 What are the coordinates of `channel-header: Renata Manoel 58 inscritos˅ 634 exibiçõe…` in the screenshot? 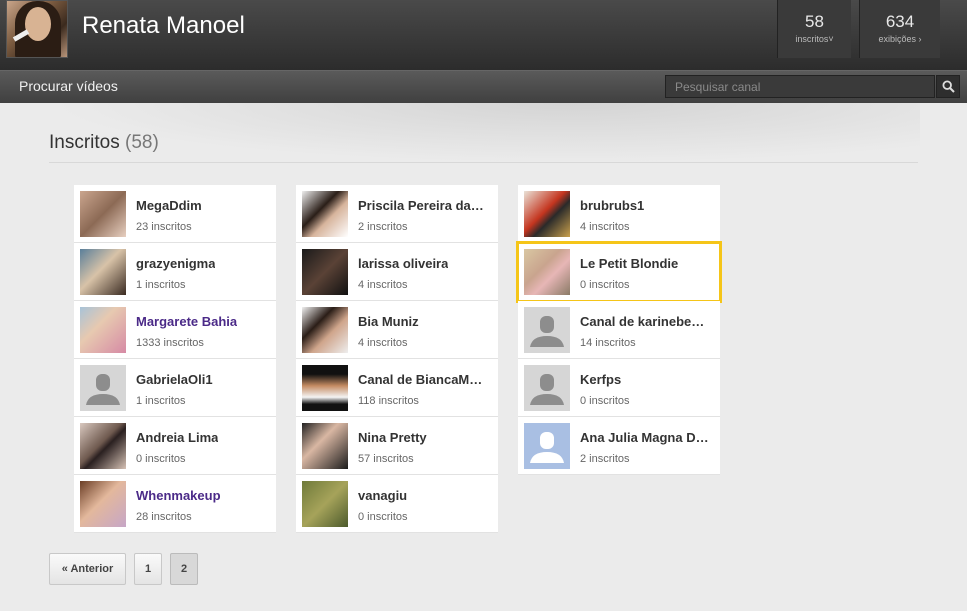 It's located at (483, 35).